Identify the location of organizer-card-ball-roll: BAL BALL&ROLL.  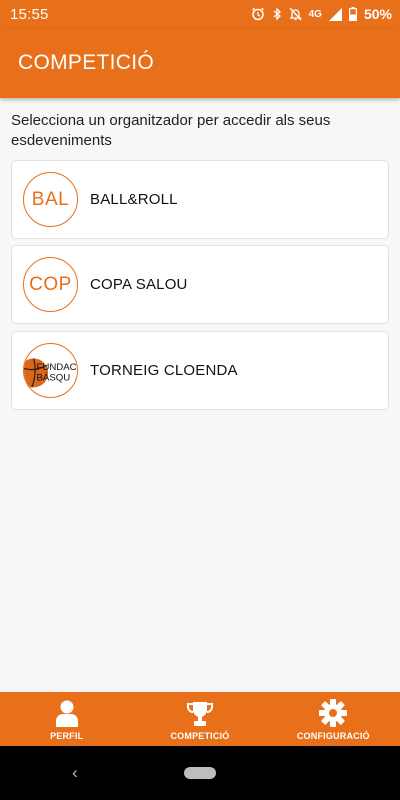
(200, 199).